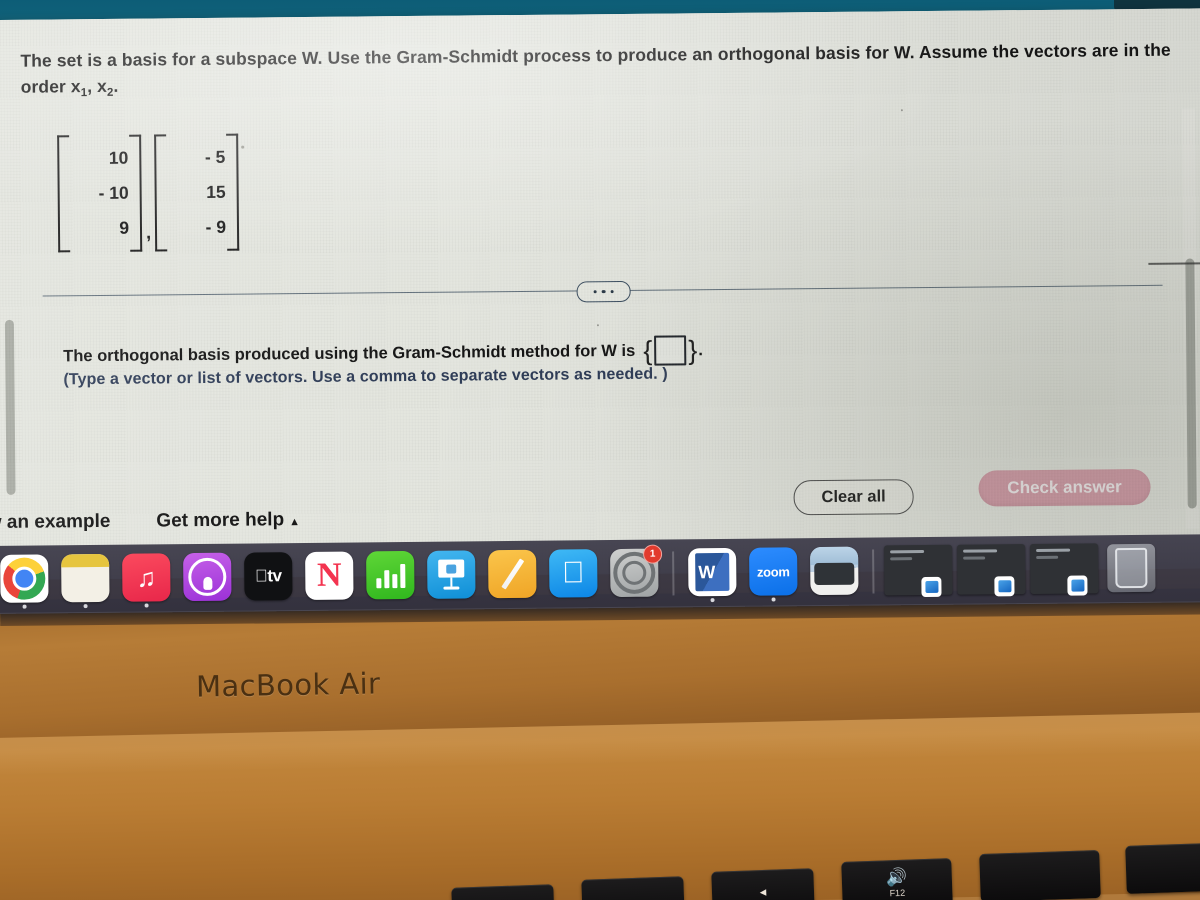 The width and height of the screenshot is (1200, 900). I want to click on vector-x2: - 5 15 - 9, so click(196, 193).